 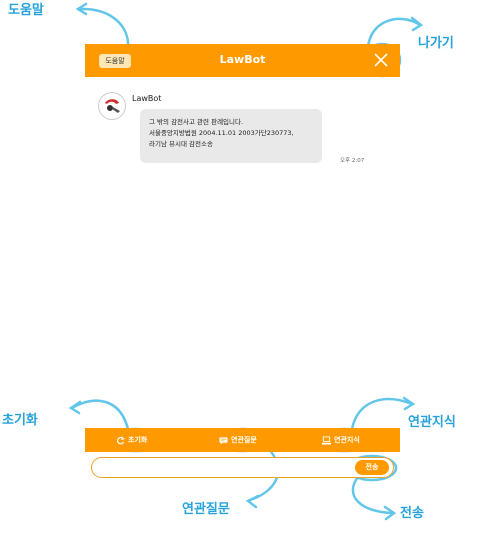 I want to click on reset-label: 초기화, so click(x=138, y=440).